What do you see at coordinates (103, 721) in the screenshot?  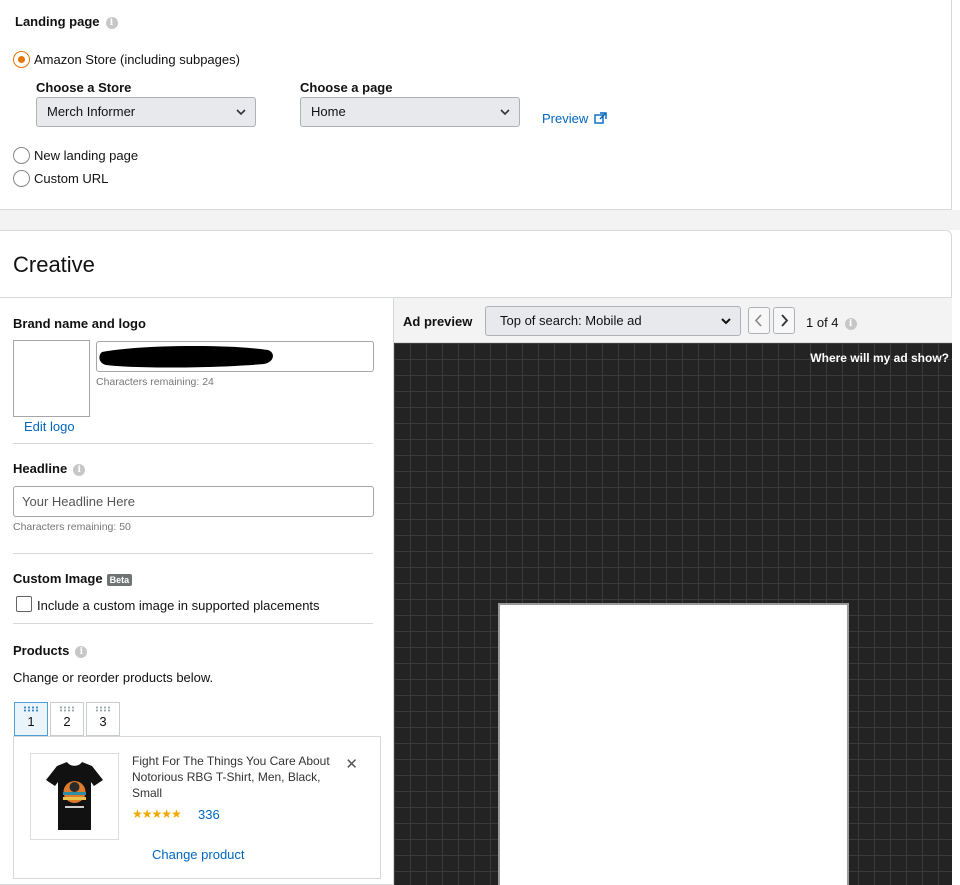 I see `product-tab-number: 3` at bounding box center [103, 721].